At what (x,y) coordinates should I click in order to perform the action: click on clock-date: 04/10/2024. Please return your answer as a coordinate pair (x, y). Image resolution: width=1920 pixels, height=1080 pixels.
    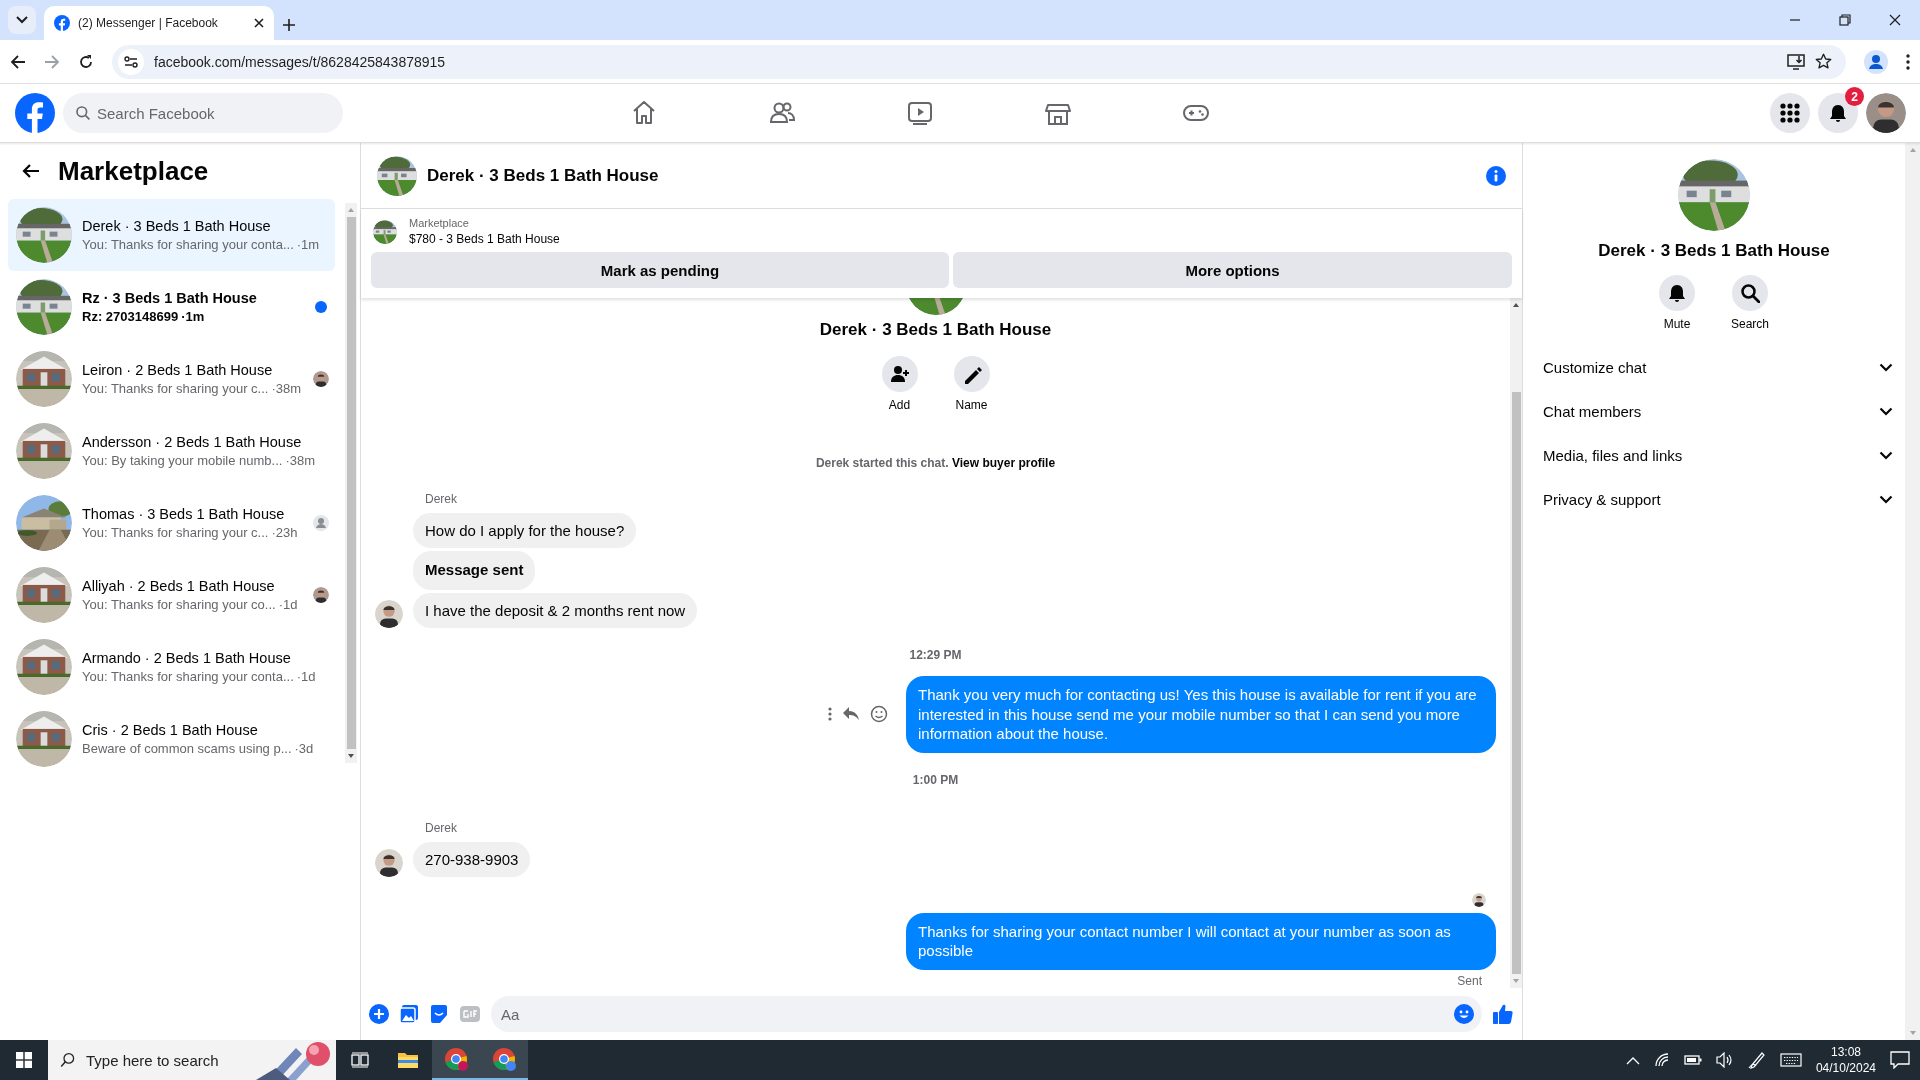
    Looking at the image, I should click on (1845, 1068).